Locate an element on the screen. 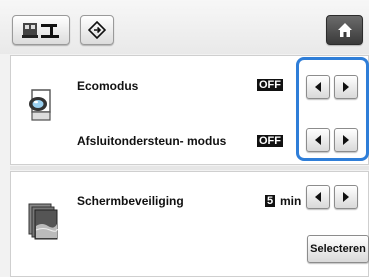  machine-settings-button is located at coordinates (41, 30).